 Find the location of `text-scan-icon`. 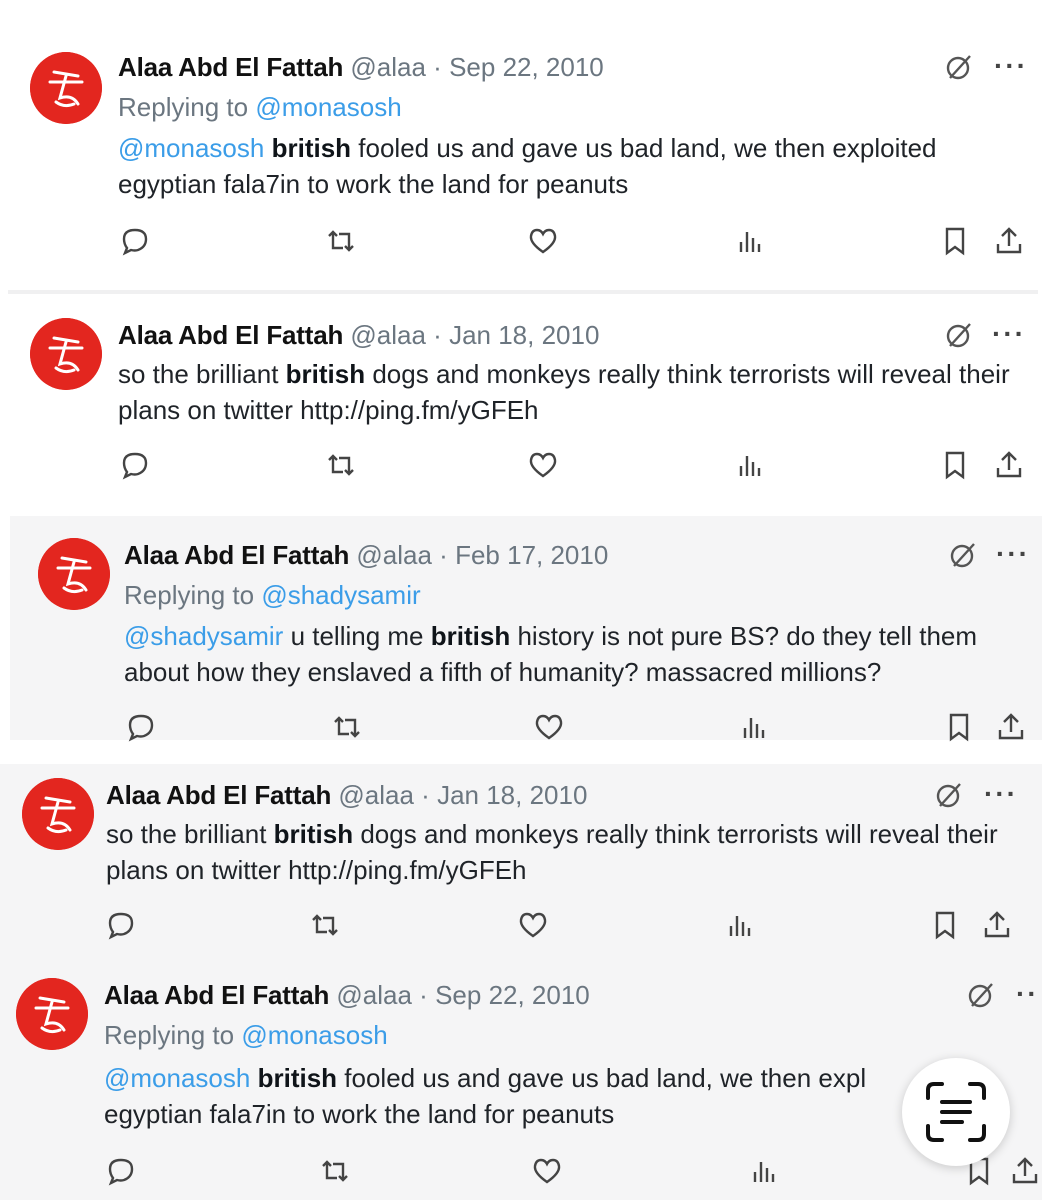

text-scan-icon is located at coordinates (956, 1112).